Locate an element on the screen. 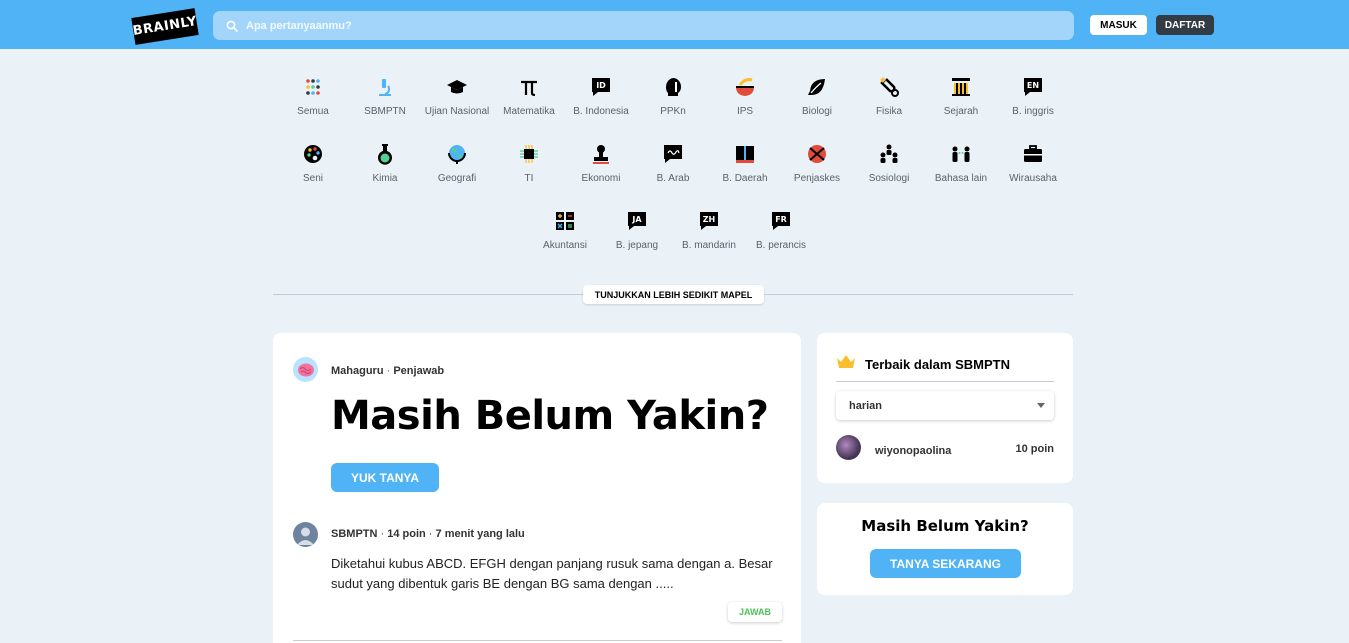 This screenshot has height=643, width=1349. question-avatar is located at coordinates (305, 534).